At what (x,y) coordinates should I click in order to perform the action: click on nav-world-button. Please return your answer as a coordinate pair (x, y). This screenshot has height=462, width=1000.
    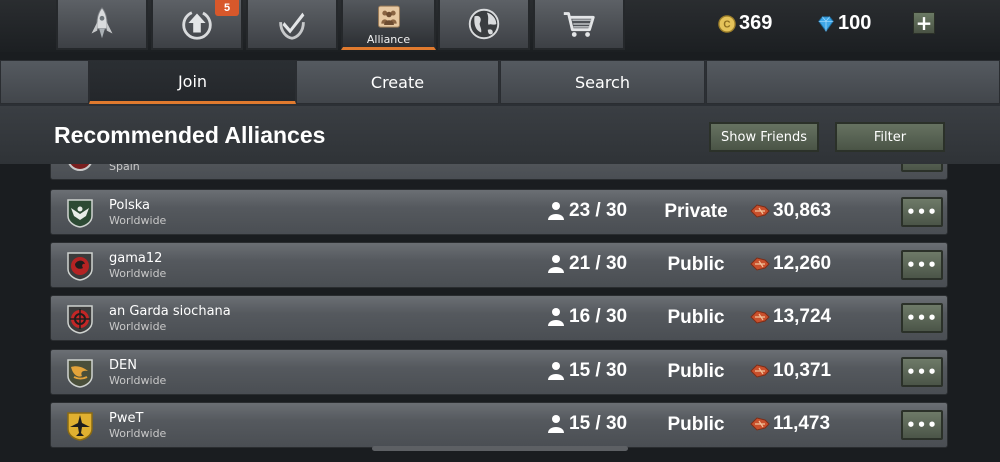
    Looking at the image, I should click on (484, 25).